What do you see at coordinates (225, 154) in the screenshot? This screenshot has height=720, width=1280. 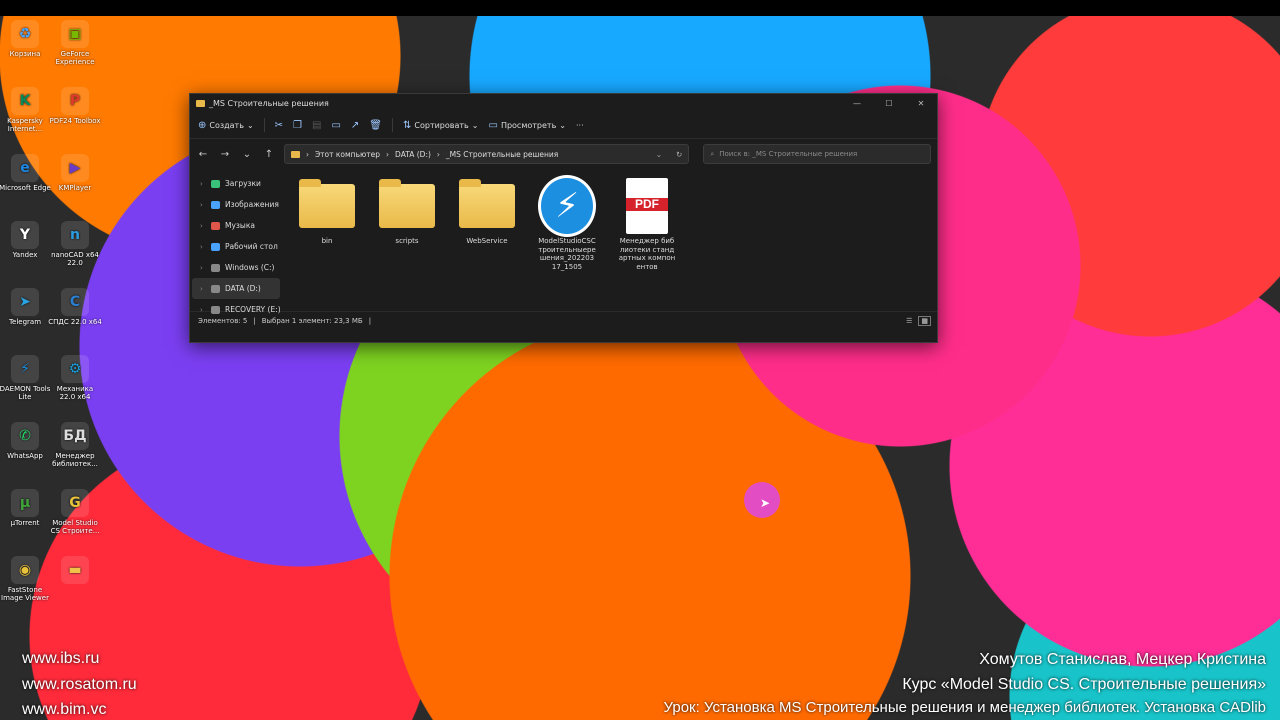 I see `forward-arrow-icon: →` at bounding box center [225, 154].